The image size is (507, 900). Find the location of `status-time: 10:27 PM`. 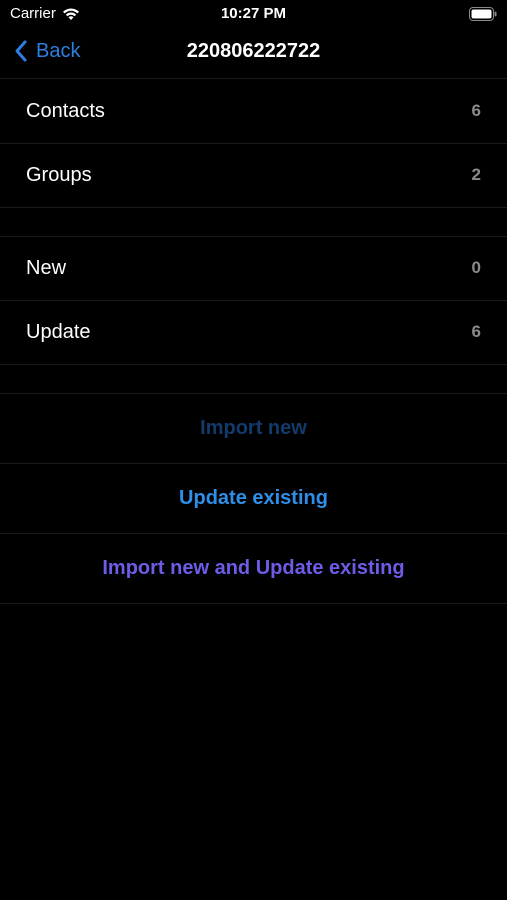

status-time: 10:27 PM is located at coordinates (253, 13).